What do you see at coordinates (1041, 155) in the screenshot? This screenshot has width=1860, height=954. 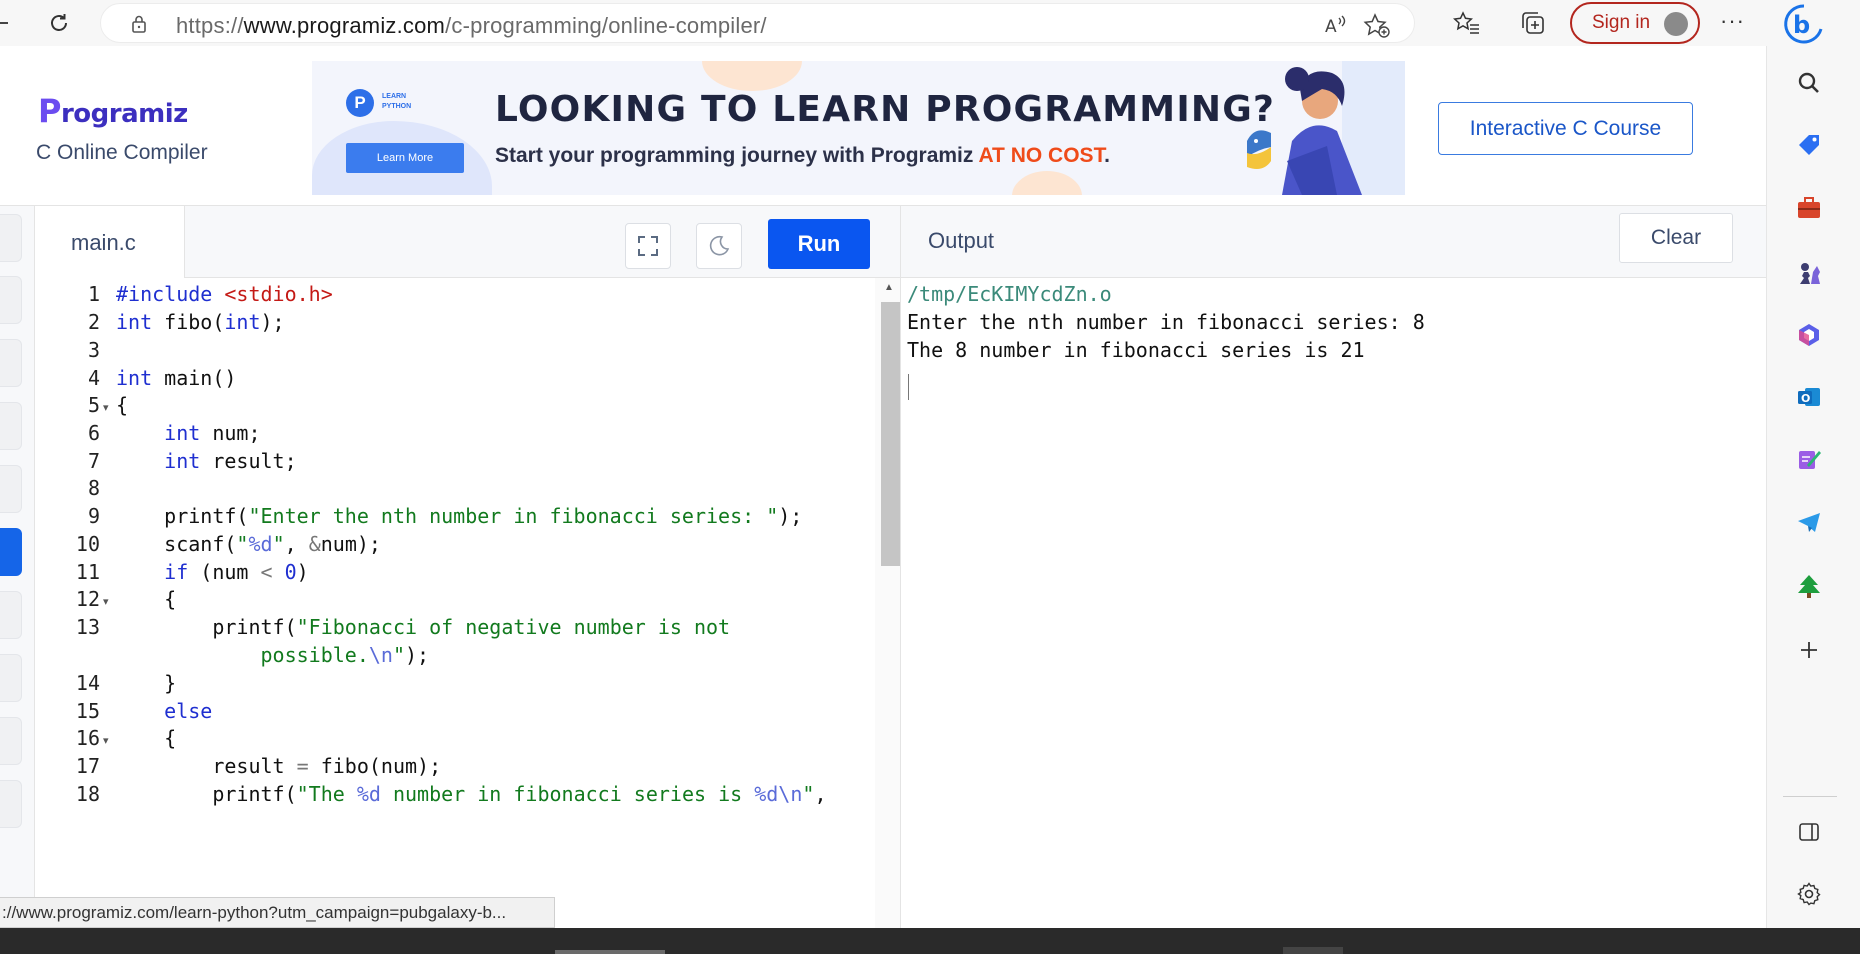 I see `ad-subtitle-highlight: AT NO COST` at bounding box center [1041, 155].